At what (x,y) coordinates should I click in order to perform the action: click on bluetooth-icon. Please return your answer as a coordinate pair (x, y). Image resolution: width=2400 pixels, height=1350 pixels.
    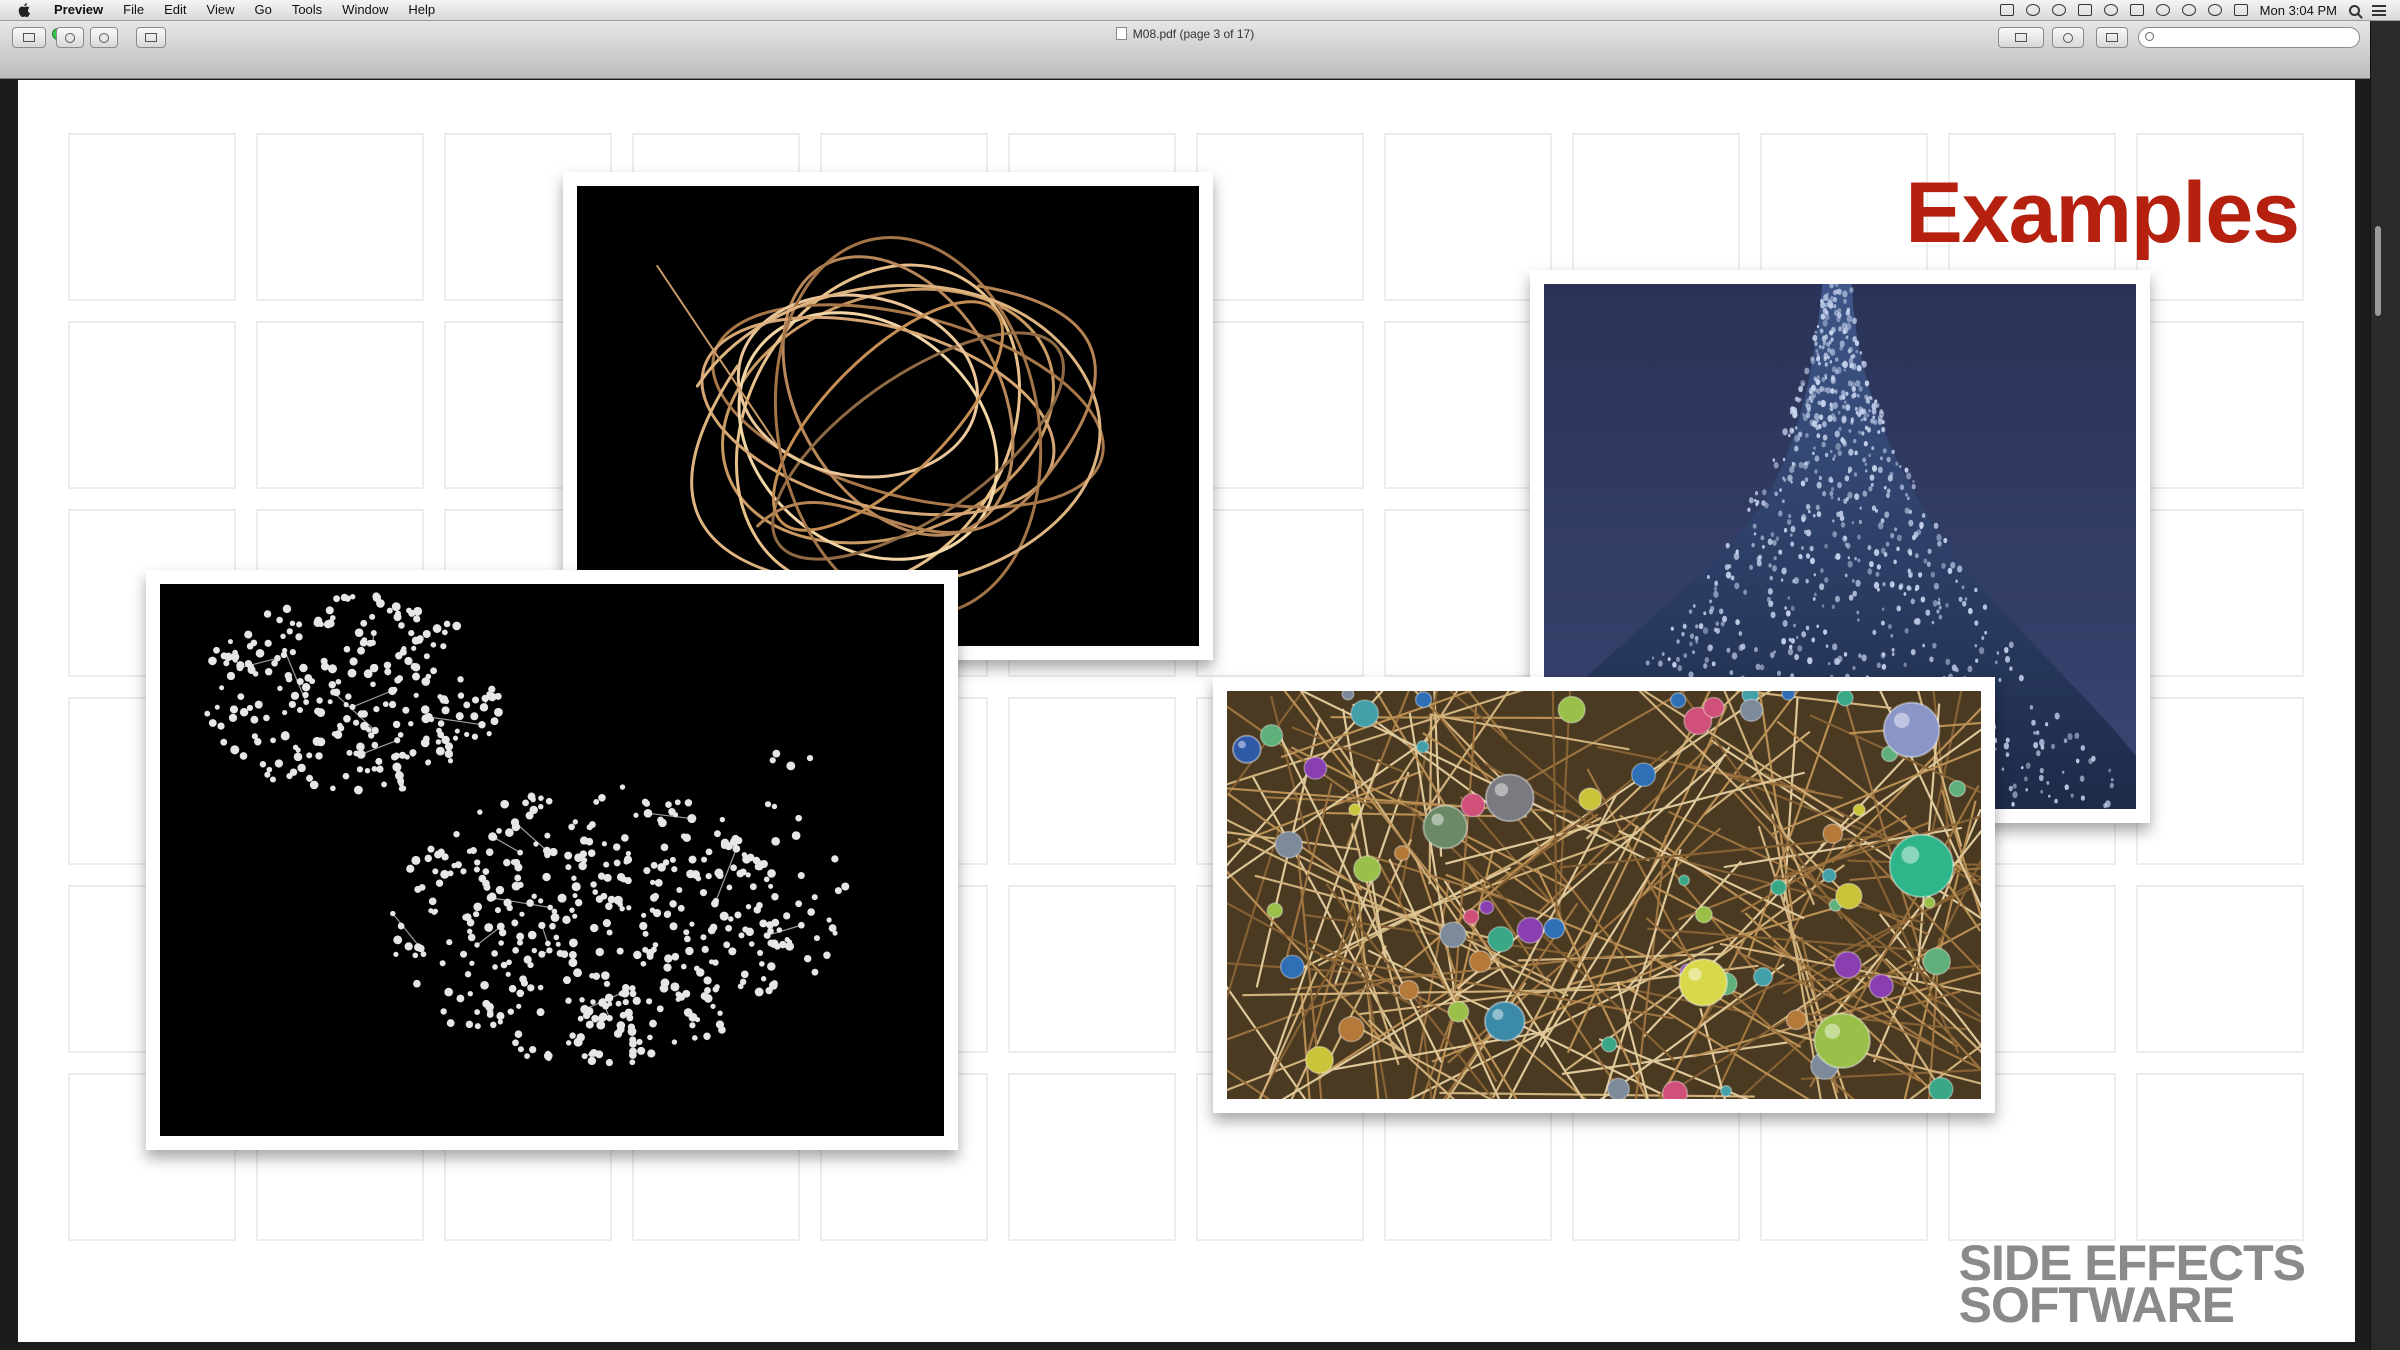
    Looking at the image, I should click on (2188, 10).